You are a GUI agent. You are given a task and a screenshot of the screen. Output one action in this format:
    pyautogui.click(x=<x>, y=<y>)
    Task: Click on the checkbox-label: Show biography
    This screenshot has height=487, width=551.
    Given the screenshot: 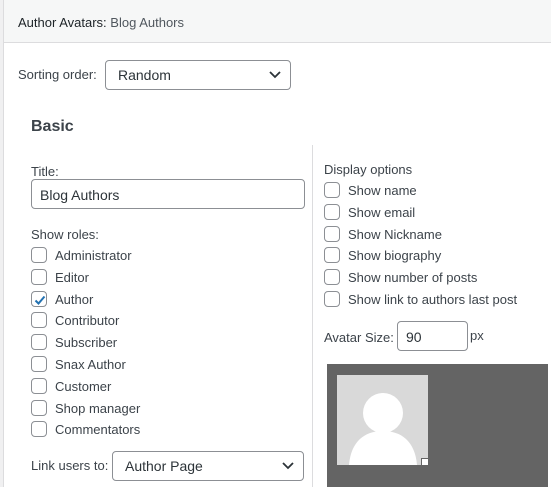 What is the action you would take?
    pyautogui.click(x=395, y=256)
    